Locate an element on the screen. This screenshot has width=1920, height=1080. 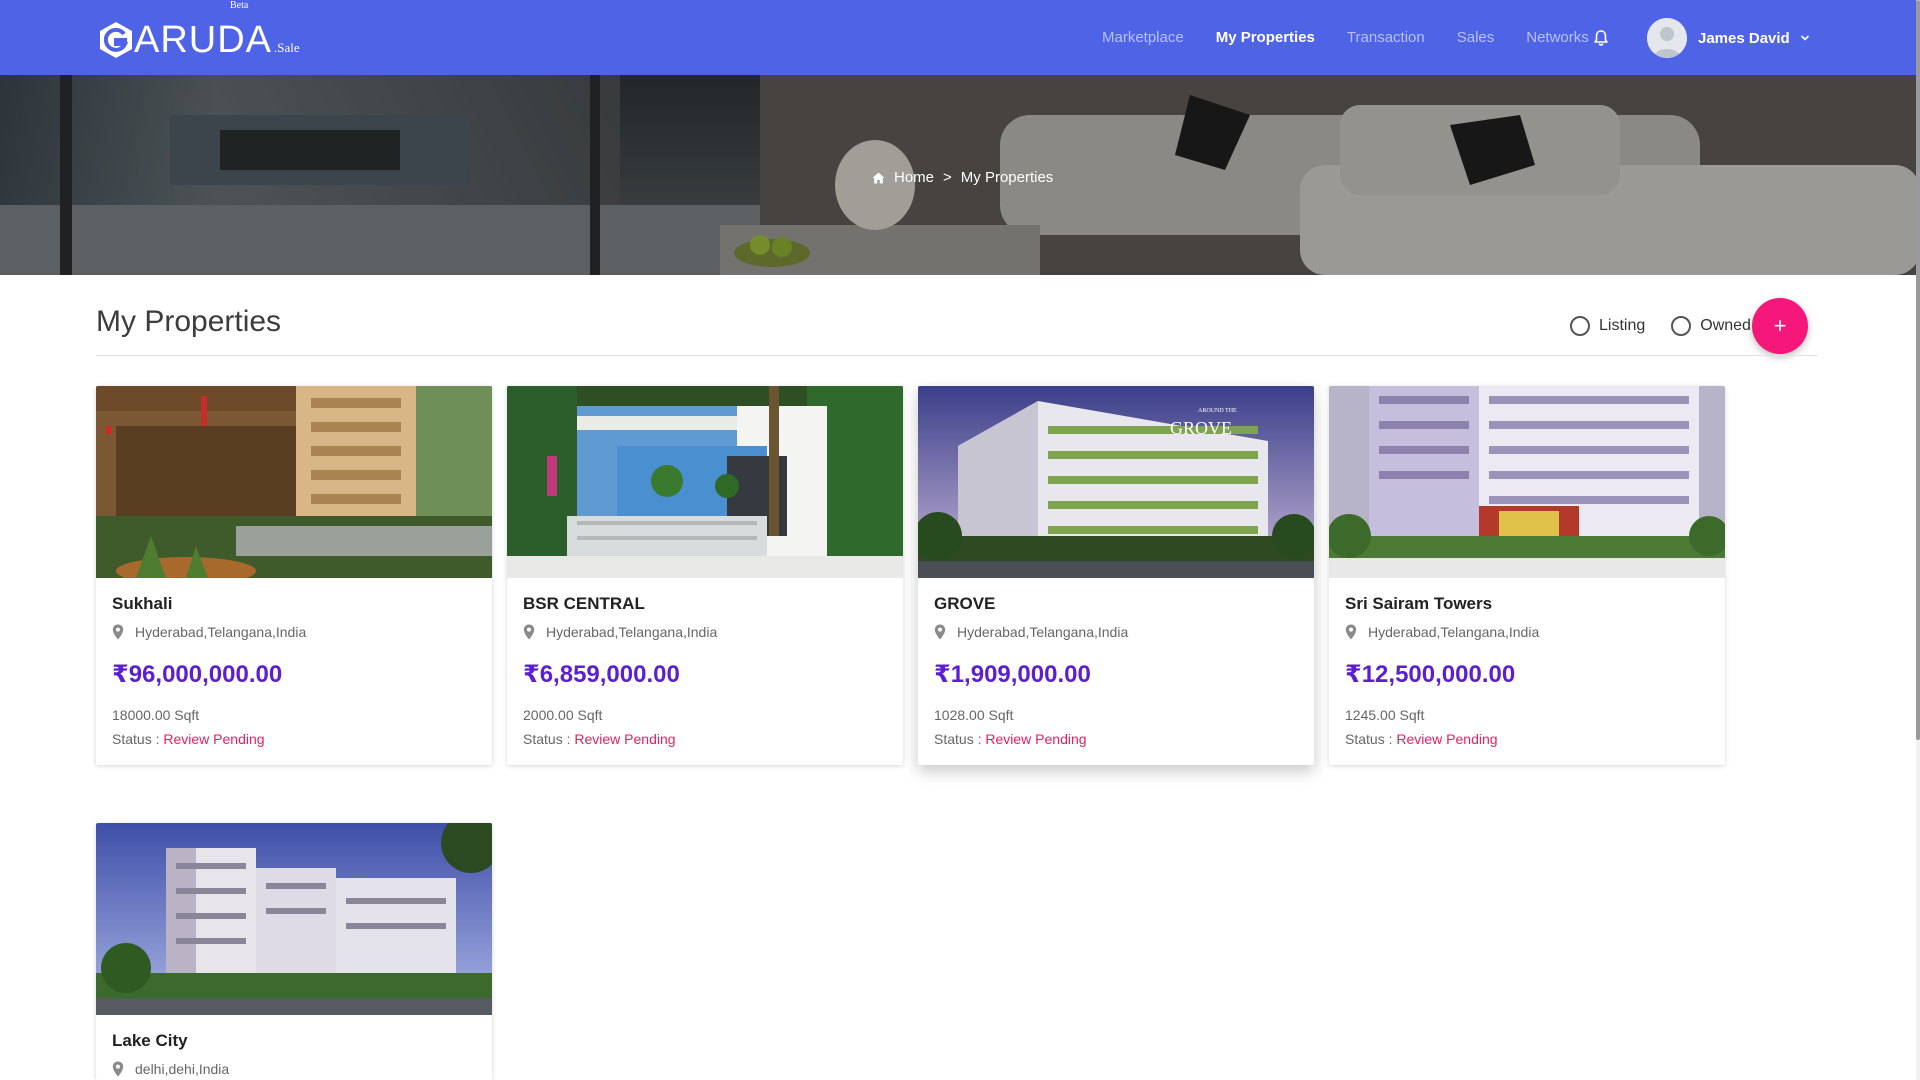
property-price: ₹6,859,000.00 is located at coordinates (601, 674).